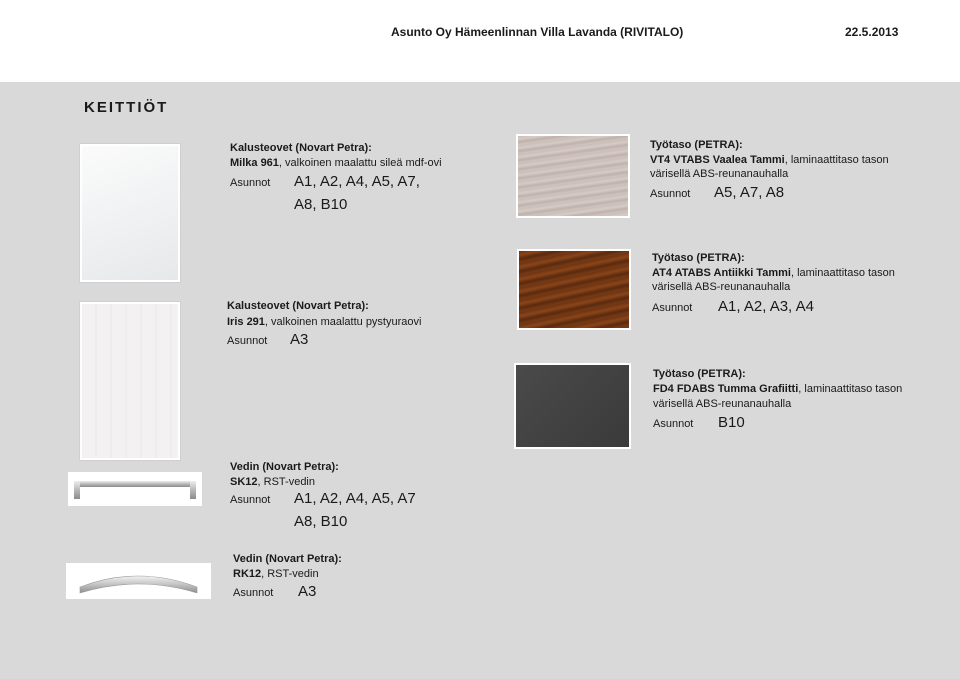 The height and width of the screenshot is (679, 960). I want to click on section-title: KEITTIÖT, so click(126, 107).